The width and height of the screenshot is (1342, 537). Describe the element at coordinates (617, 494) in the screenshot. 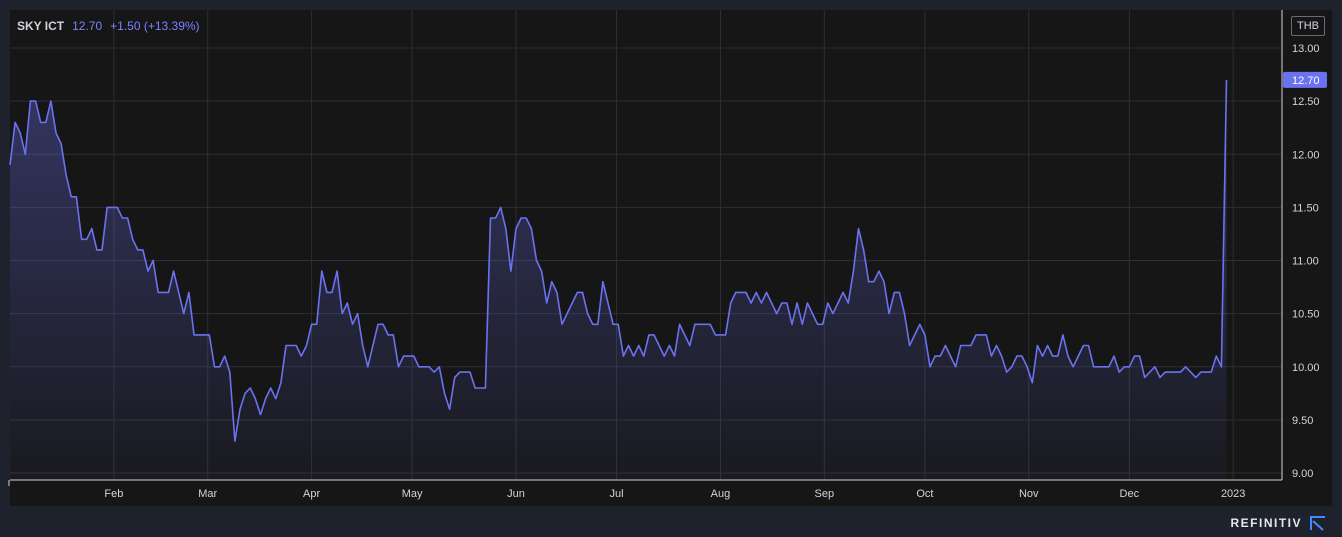

I see `x-tick-label: Jul` at that location.